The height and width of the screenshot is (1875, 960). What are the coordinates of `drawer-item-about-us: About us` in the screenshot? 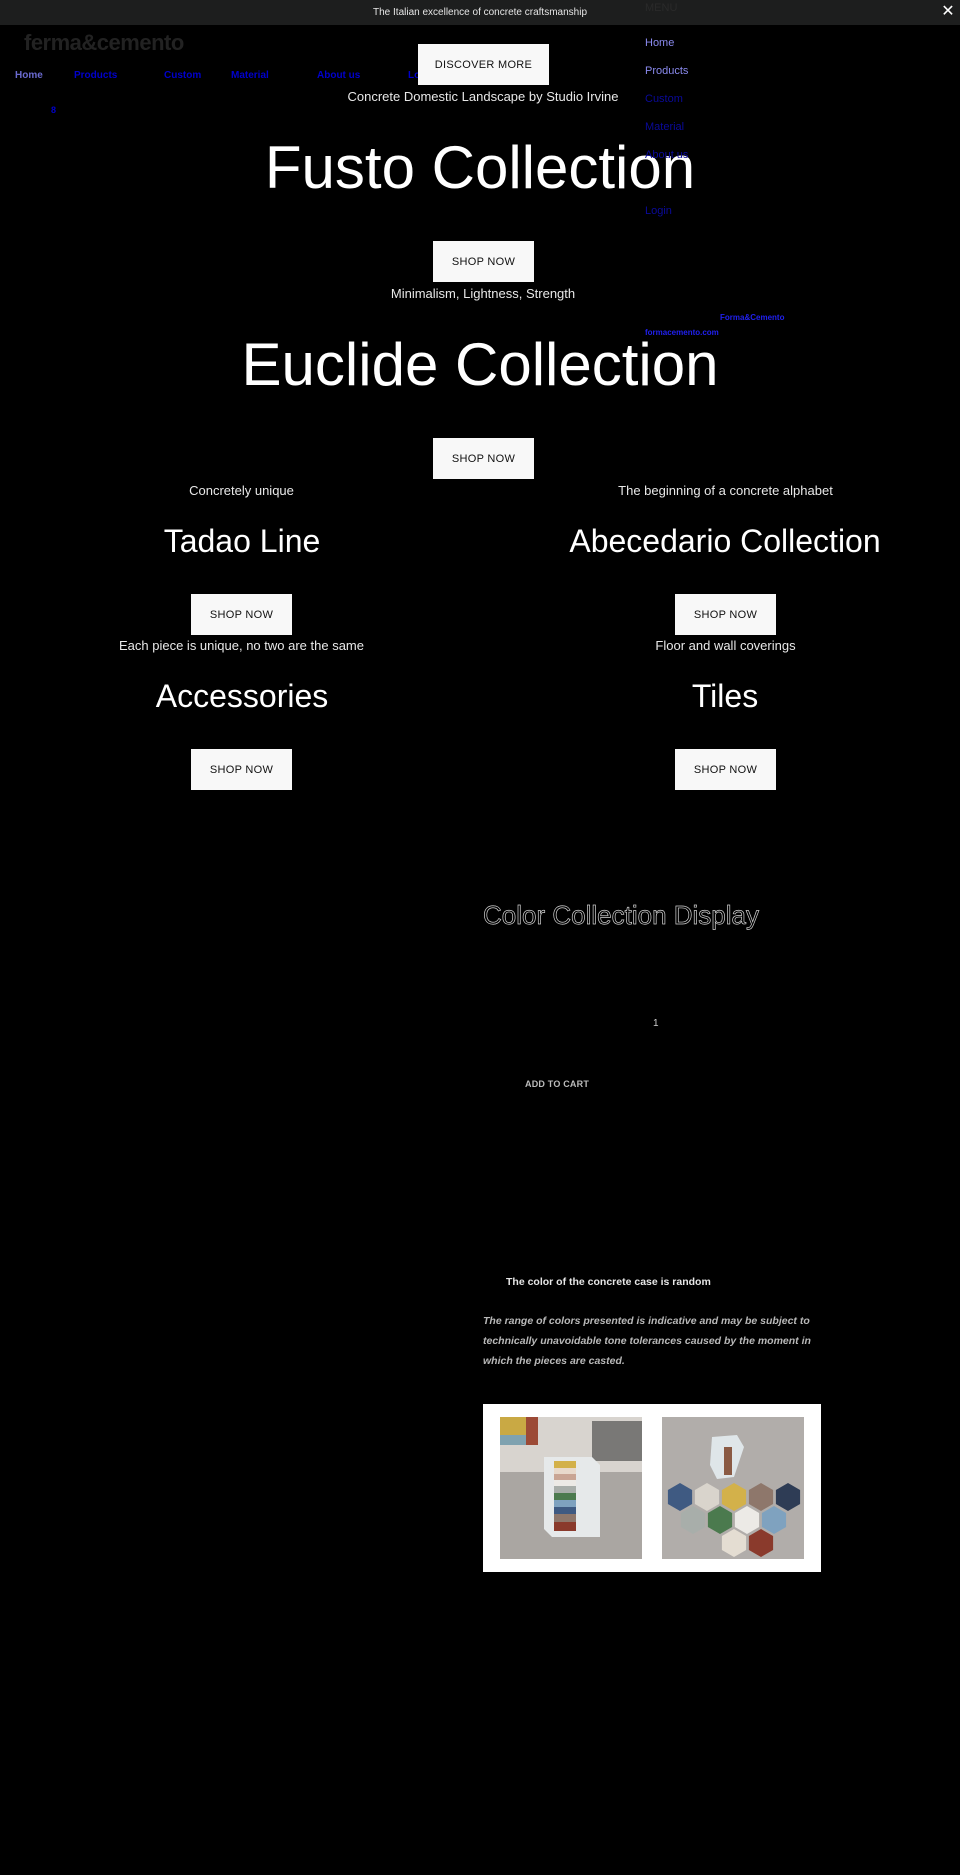 It's located at (666, 155).